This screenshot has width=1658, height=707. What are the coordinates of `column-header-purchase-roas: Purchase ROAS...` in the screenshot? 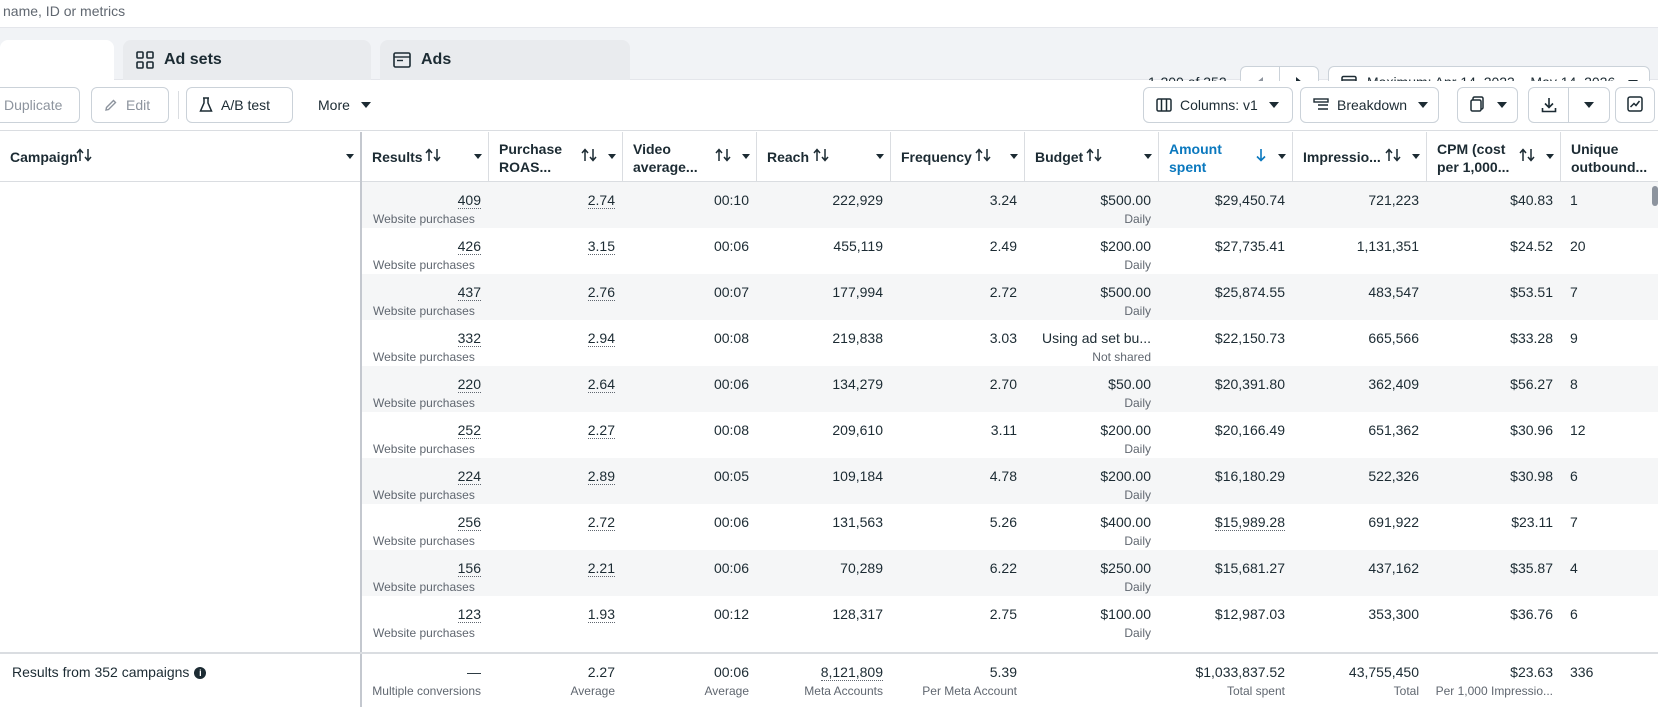 It's located at (556, 157).